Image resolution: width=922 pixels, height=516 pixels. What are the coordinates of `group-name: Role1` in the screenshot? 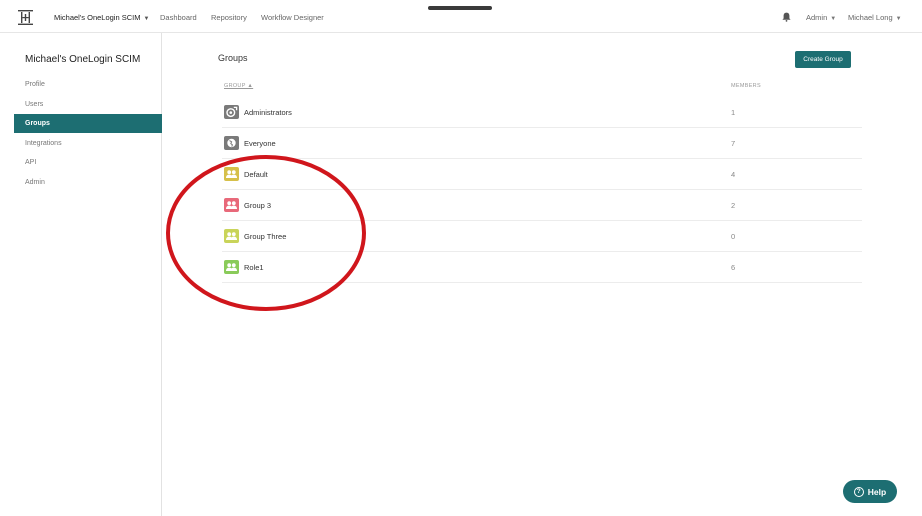 It's located at (254, 267).